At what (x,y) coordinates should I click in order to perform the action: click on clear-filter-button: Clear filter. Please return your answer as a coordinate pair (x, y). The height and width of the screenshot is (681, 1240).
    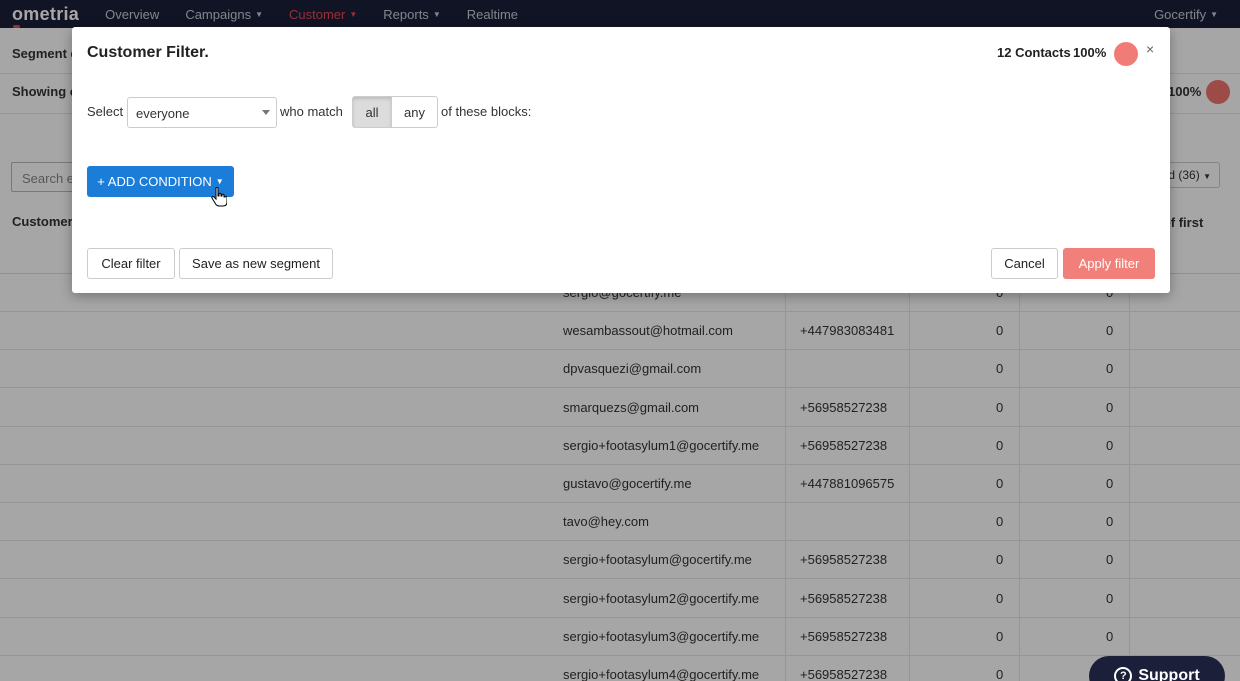
    Looking at the image, I should click on (131, 263).